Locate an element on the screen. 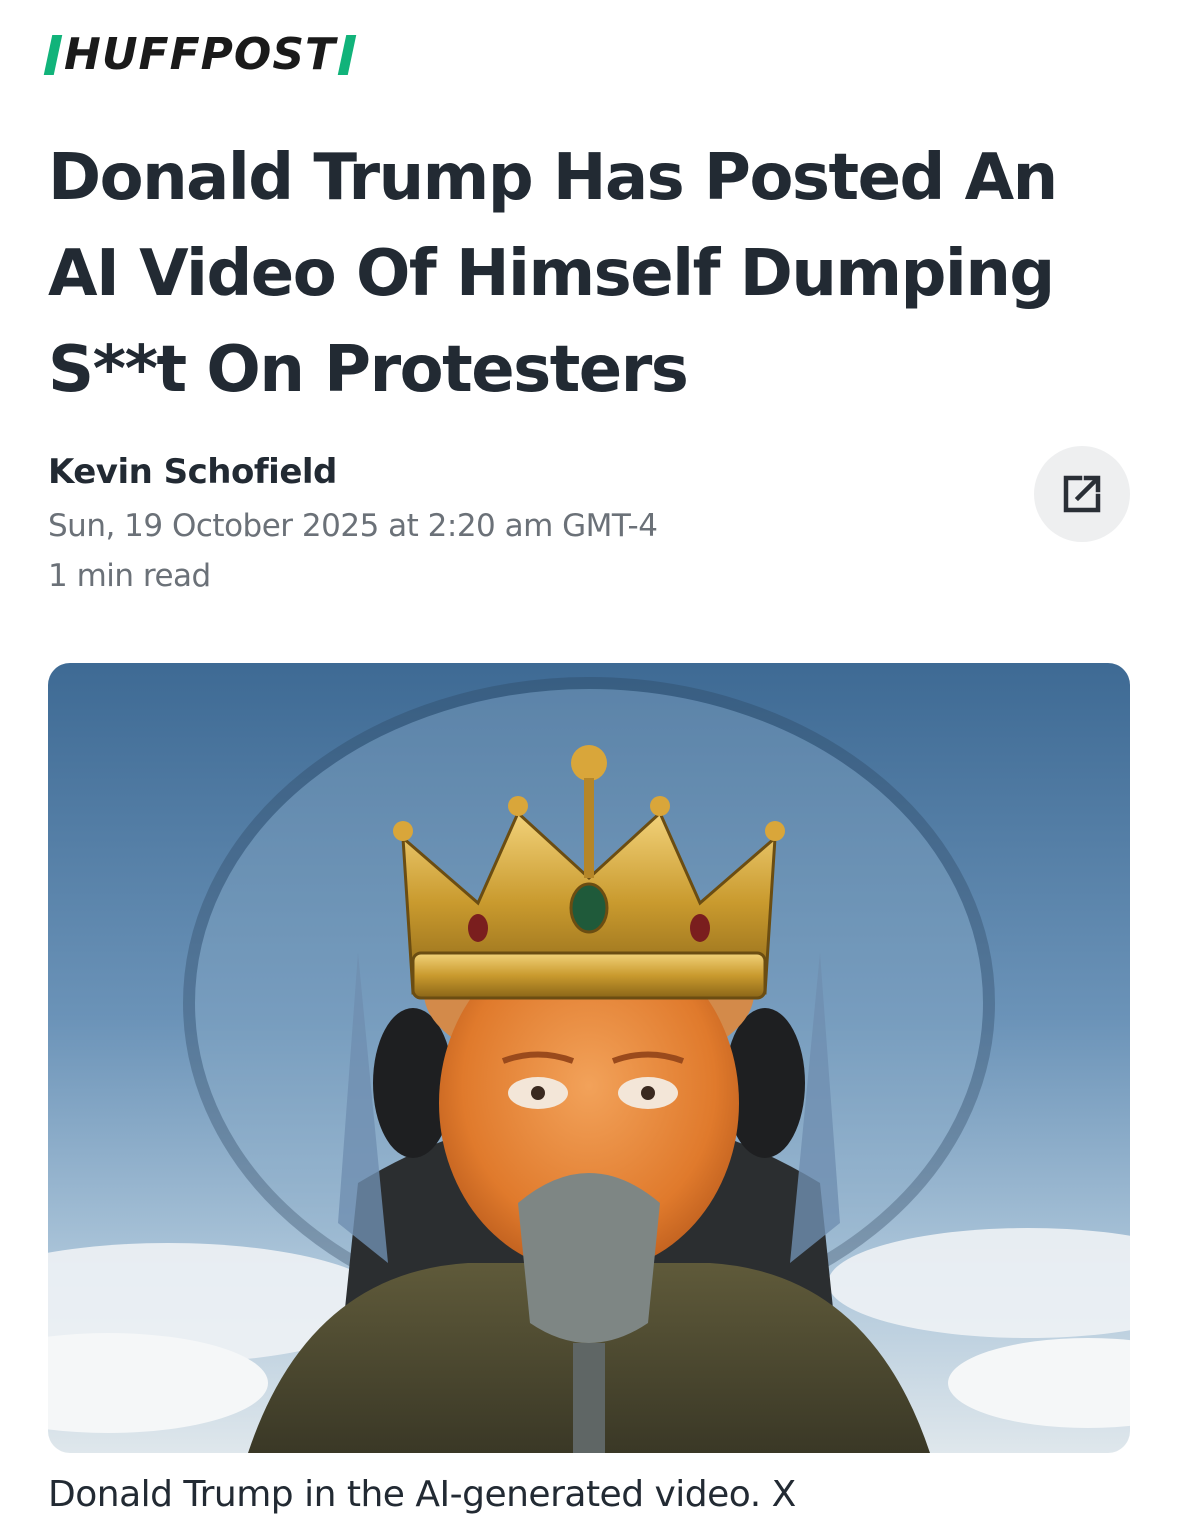 The width and height of the screenshot is (1179, 1533). logo-left-bar is located at coordinates (53, 55).